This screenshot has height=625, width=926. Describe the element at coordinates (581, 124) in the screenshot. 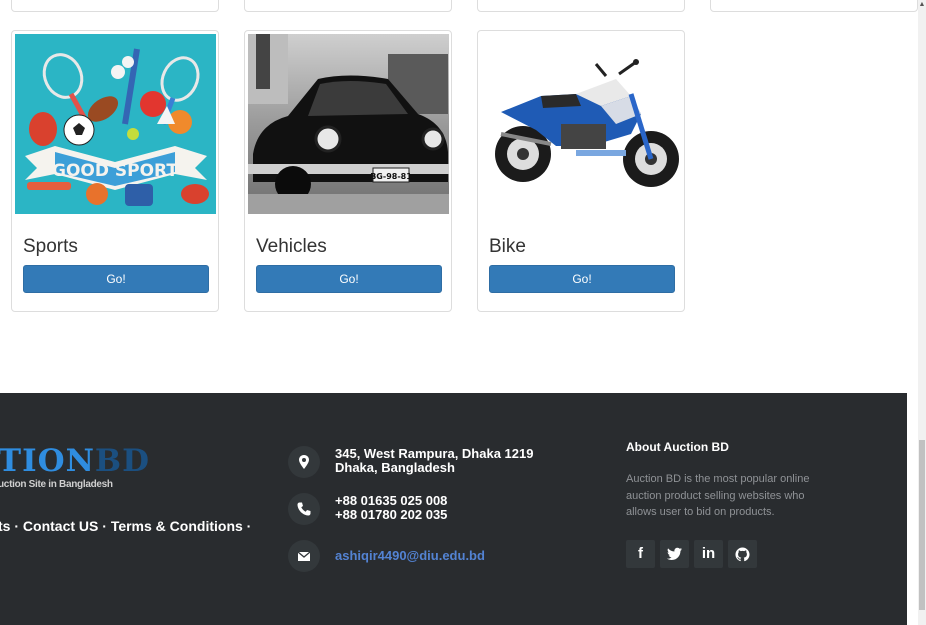

I see `bike-image` at that location.